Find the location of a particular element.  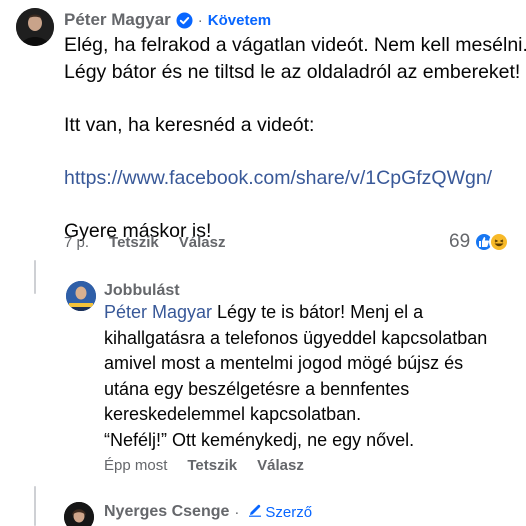

reply-timestamp: Épp most is located at coordinates (135, 465).